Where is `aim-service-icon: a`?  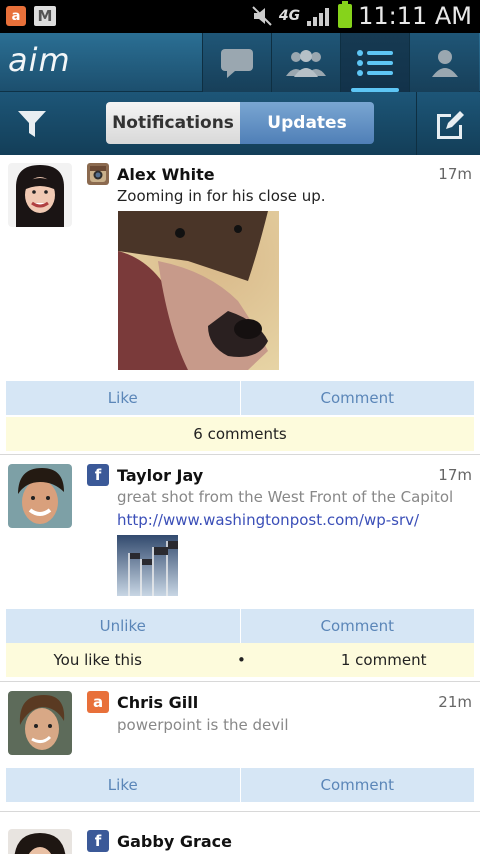
aim-service-icon: a is located at coordinates (98, 702).